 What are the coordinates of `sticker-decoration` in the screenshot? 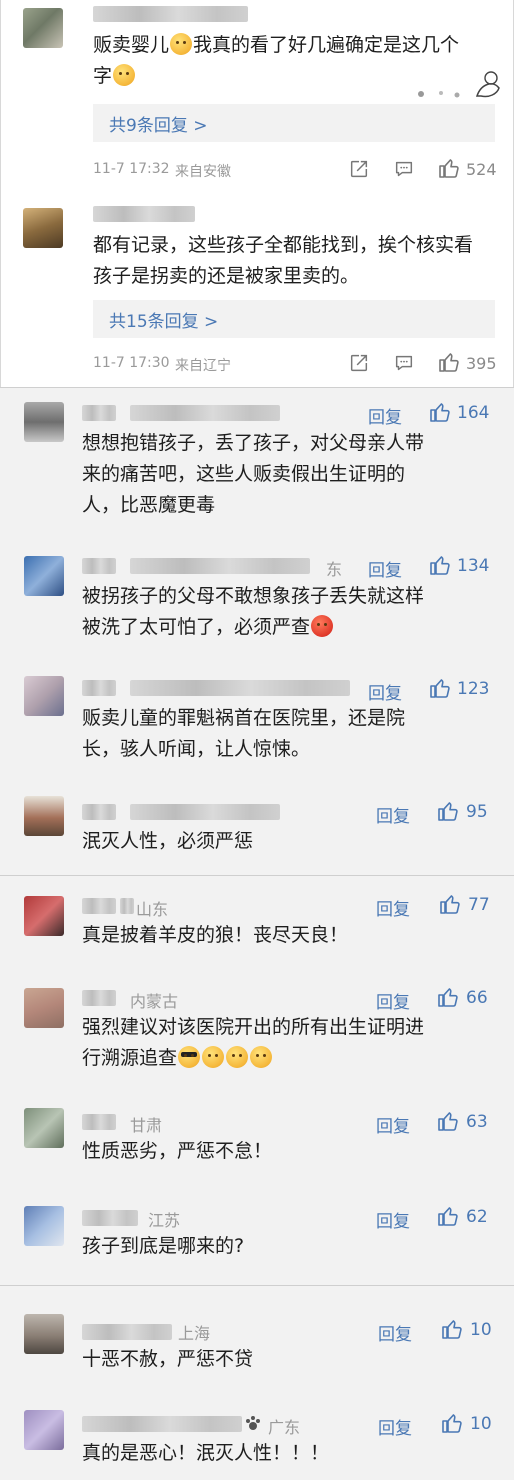 It's located at (459, 84).